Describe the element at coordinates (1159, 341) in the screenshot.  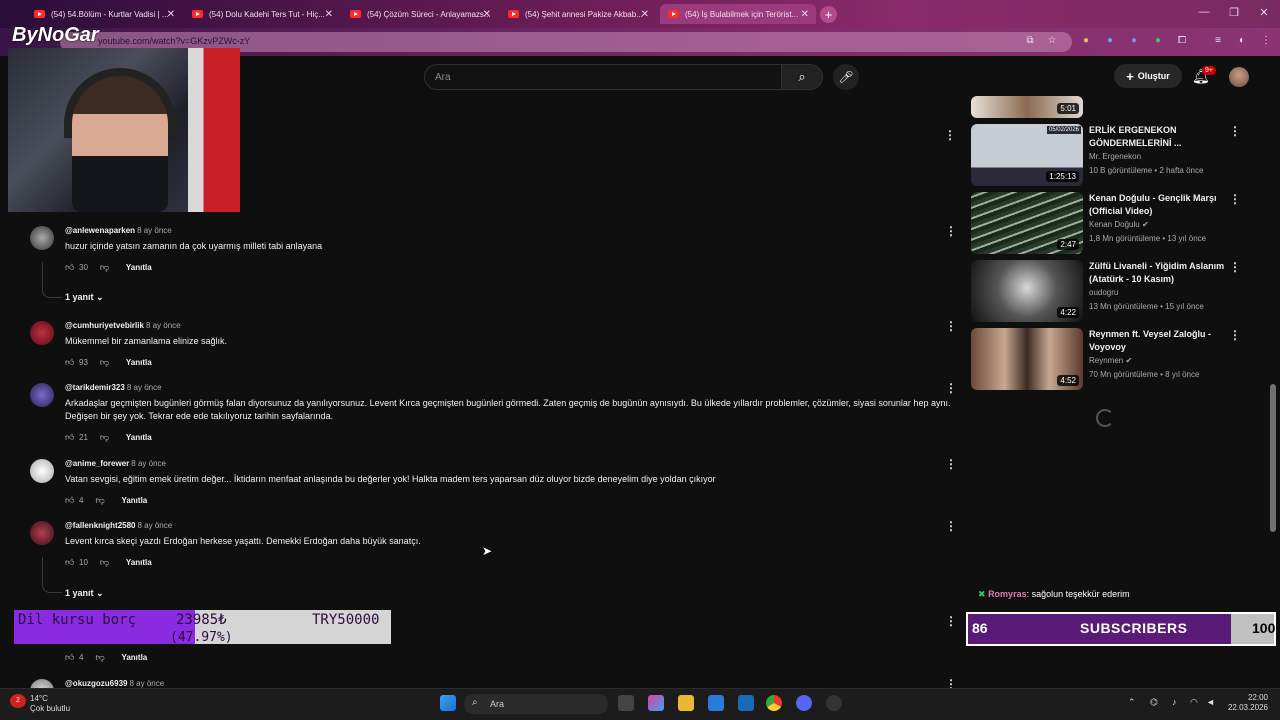
I see `video-title: Reynmen ft. Veysel Zaloğlu - Voyovoy` at that location.